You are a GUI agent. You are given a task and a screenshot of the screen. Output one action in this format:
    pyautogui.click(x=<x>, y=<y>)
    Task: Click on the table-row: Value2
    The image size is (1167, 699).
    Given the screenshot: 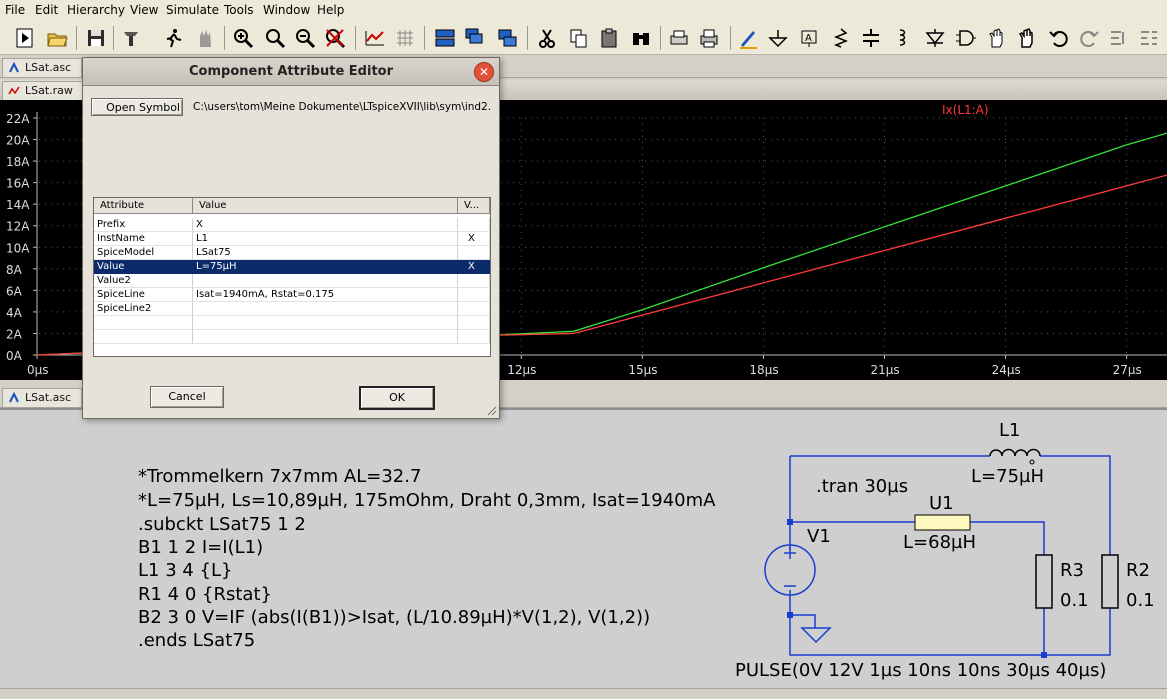 What is the action you would take?
    pyautogui.click(x=292, y=281)
    